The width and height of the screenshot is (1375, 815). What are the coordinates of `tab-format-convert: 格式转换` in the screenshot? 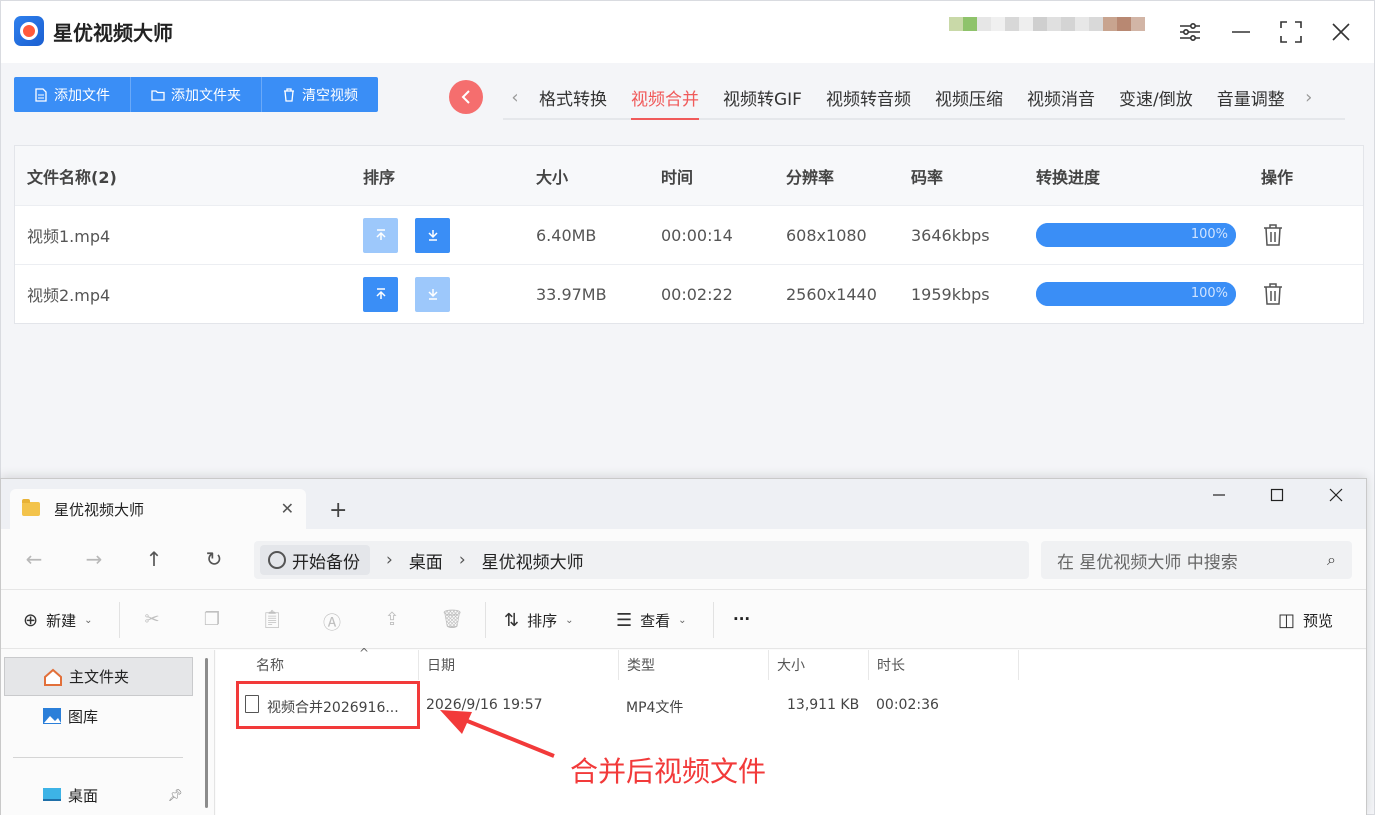 It's located at (573, 97).